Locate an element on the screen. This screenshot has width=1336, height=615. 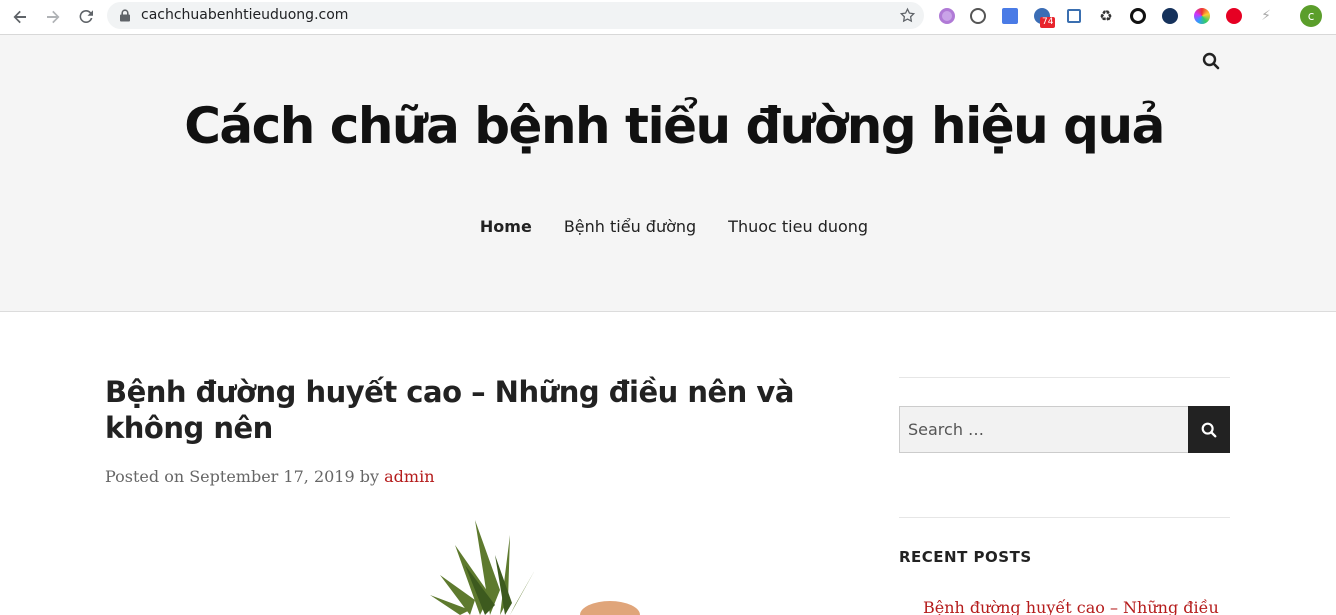
url-text: cachchuabenhtieuduong.com is located at coordinates (245, 15).